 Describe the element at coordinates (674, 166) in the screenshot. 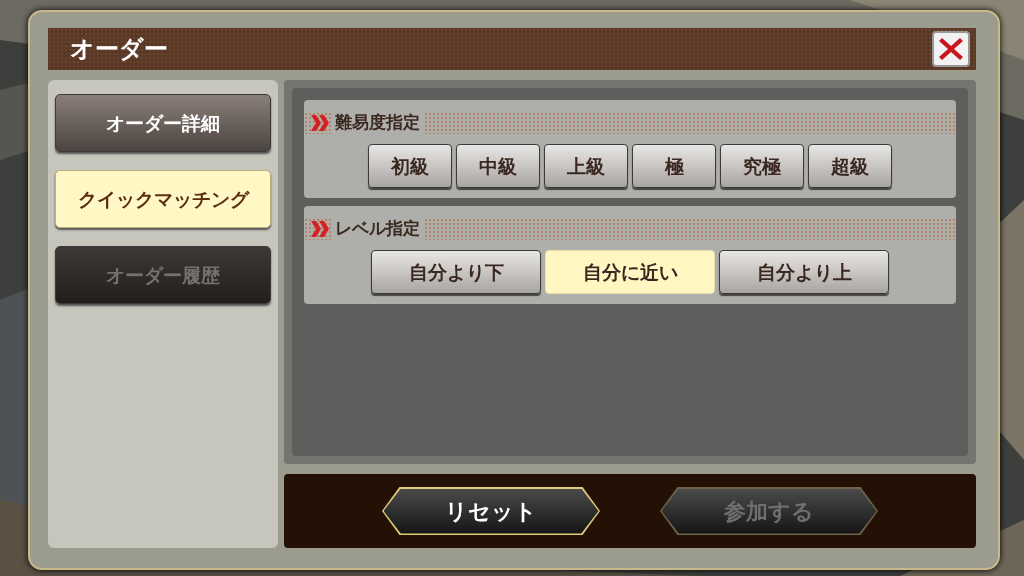

I see `option-button: 極` at that location.